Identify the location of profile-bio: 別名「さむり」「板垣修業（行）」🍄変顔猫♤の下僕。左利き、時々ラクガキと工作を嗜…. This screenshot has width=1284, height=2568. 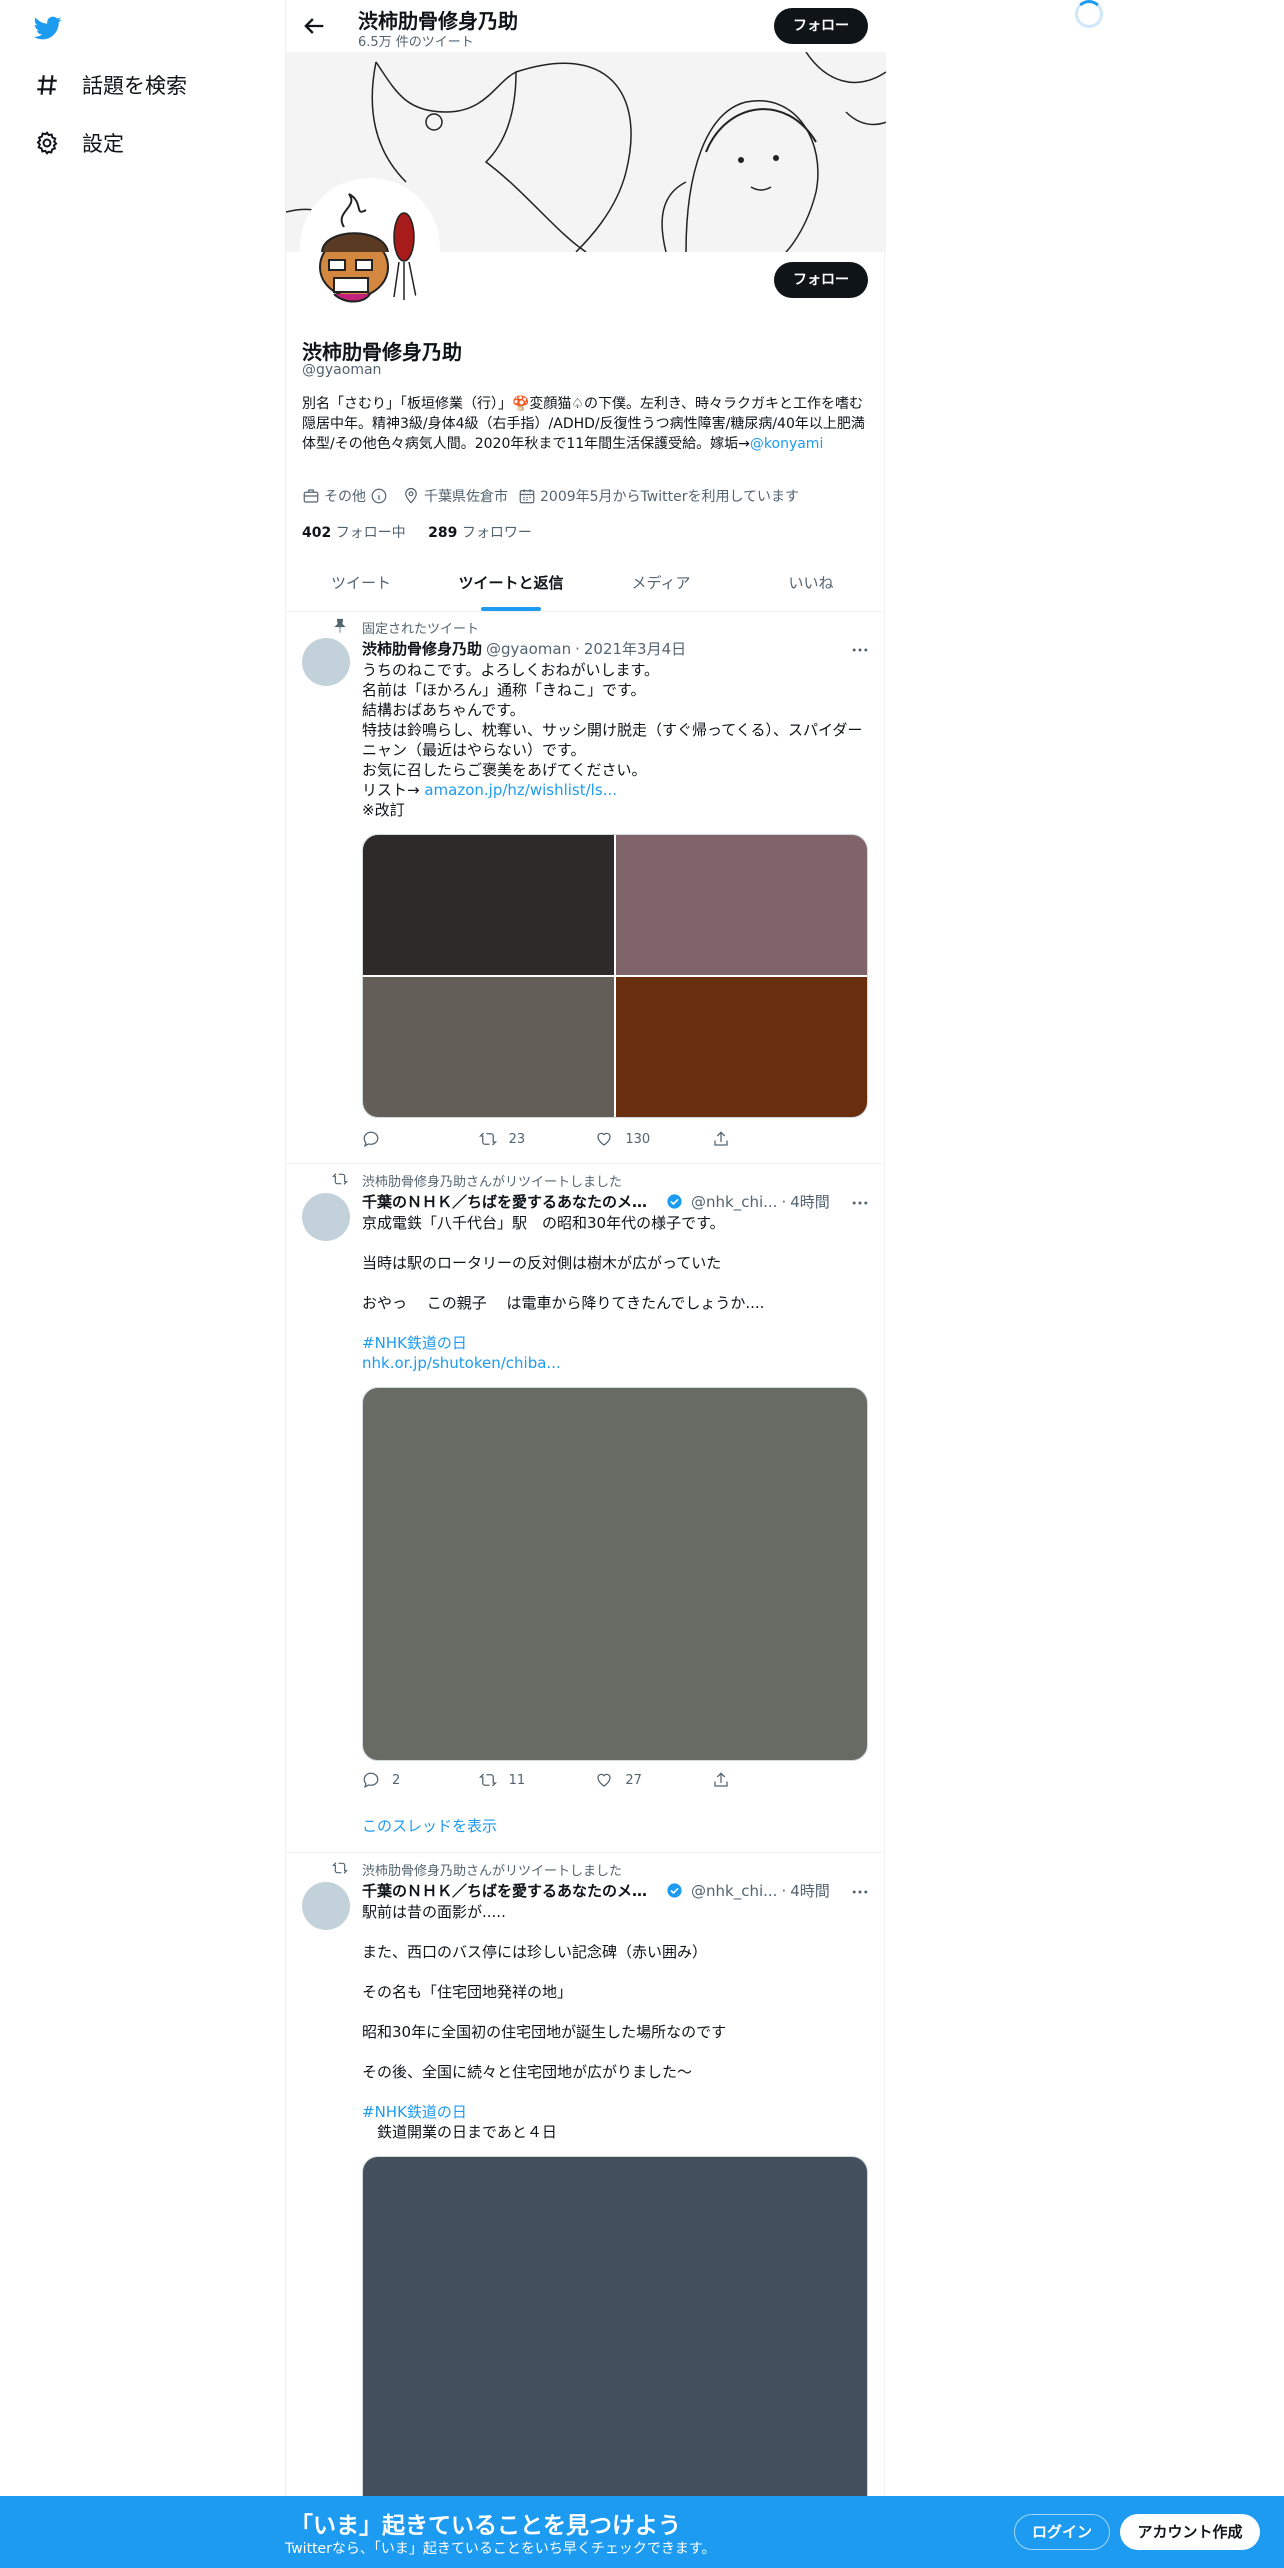
(587, 424).